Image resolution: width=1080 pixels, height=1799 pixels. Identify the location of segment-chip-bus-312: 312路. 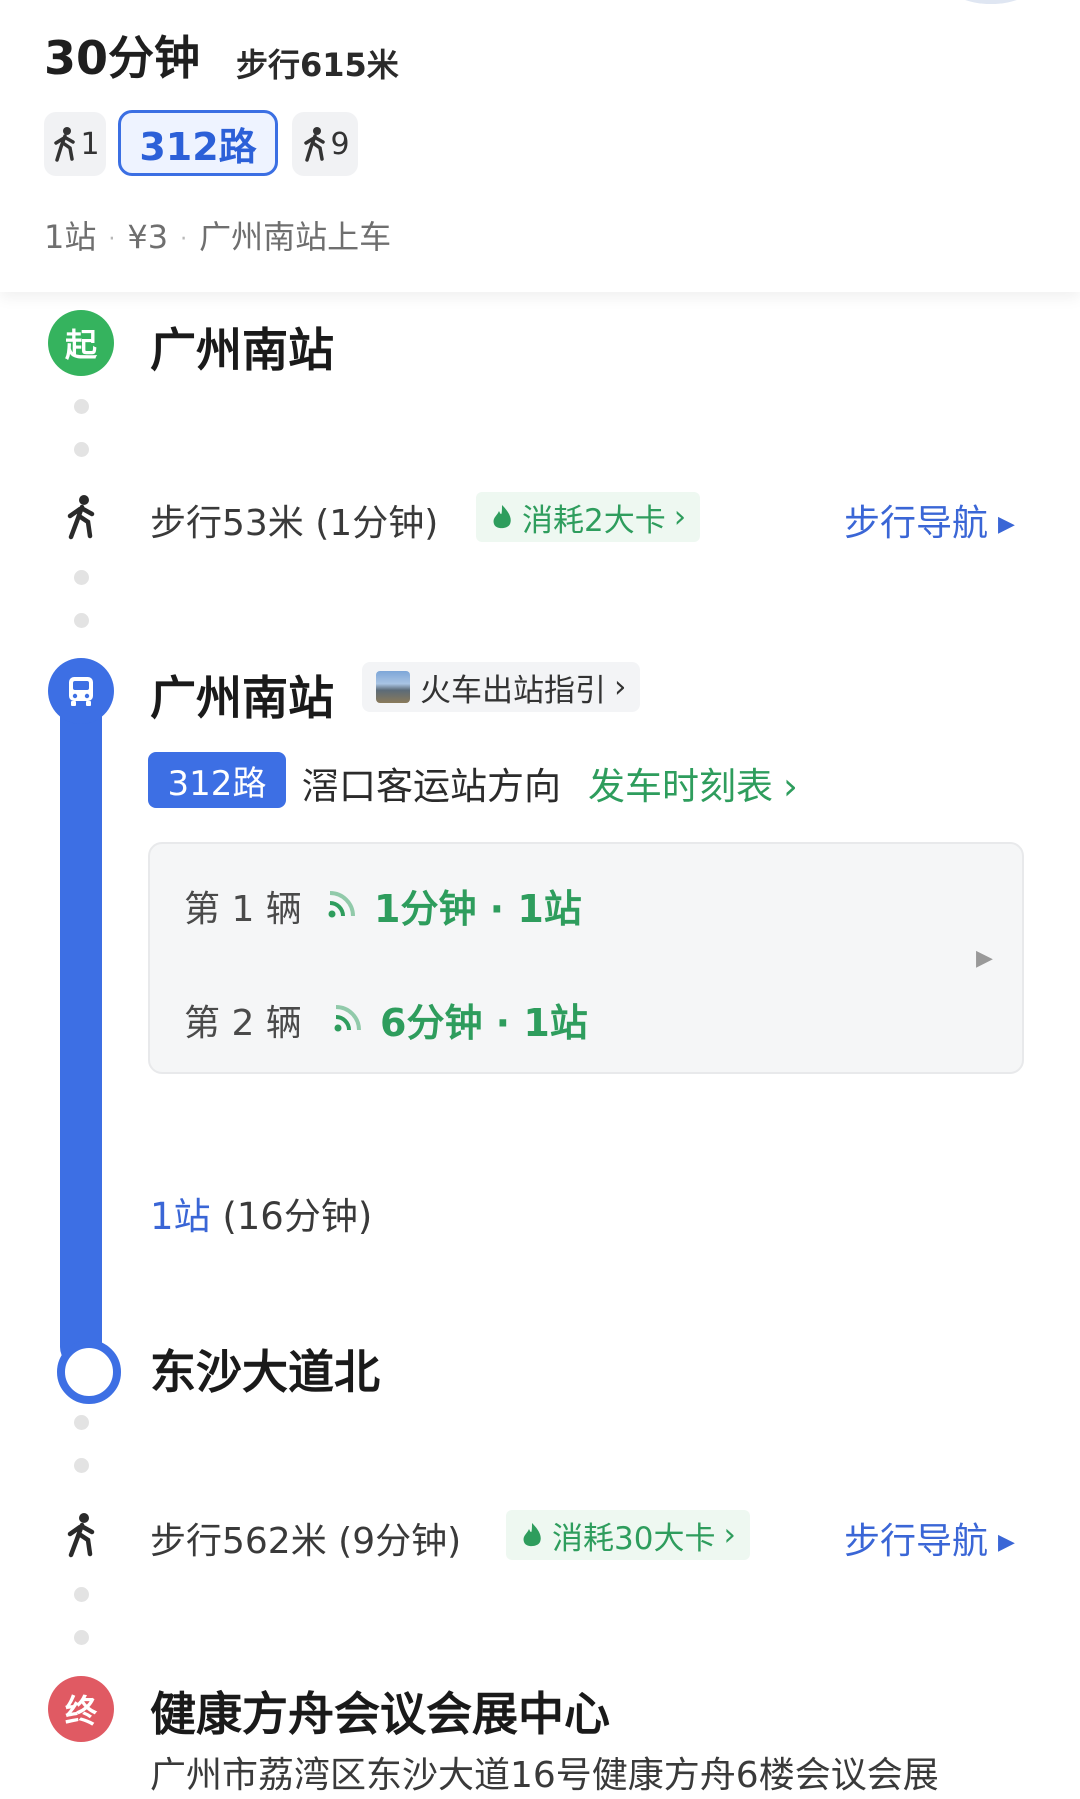
(198, 143).